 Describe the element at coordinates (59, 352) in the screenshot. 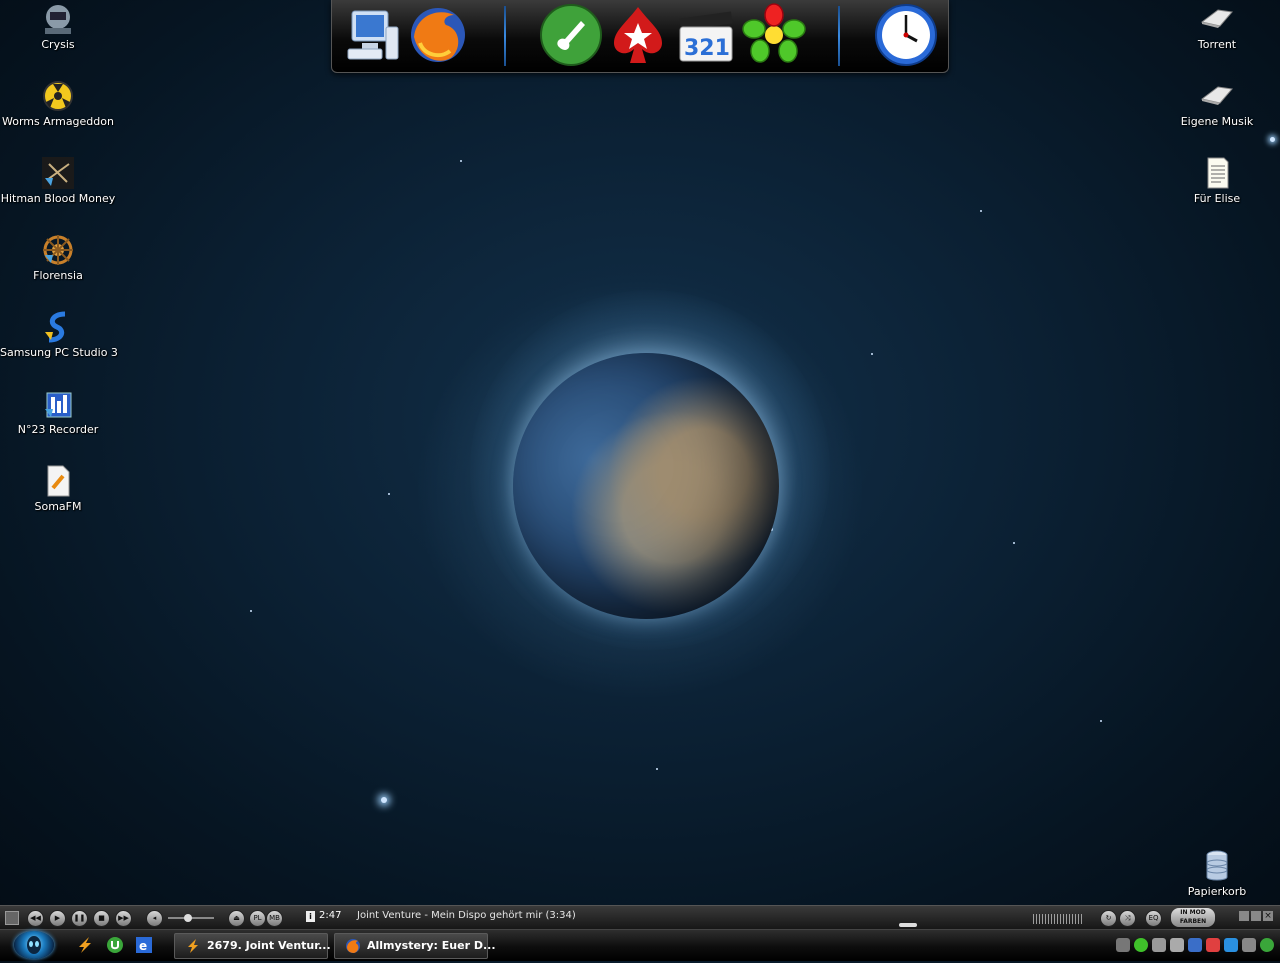

I see `desktop-icon-label: Samsung PC Studio 3` at that location.